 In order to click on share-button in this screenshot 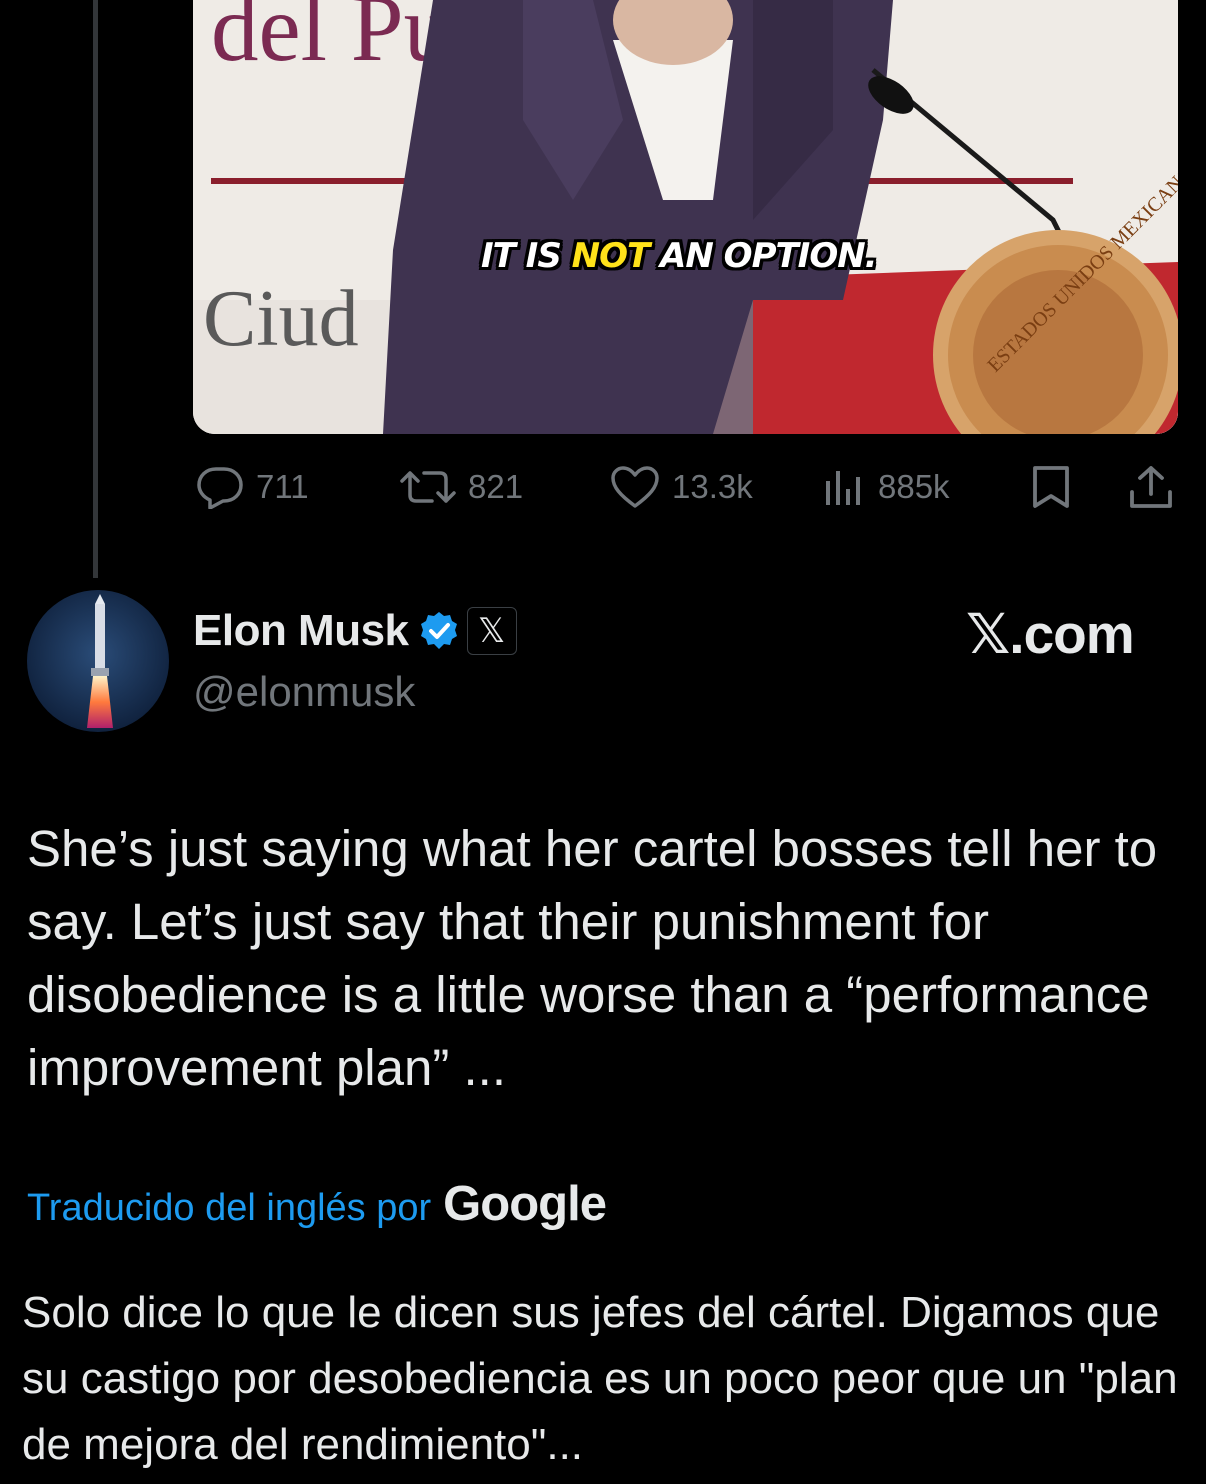, I will do `click(1151, 487)`.